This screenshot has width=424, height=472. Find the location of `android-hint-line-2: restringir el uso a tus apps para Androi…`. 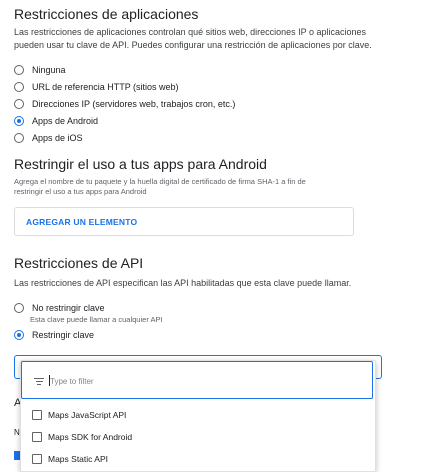

android-hint-line-2: restringir el uso a tus apps para Androi… is located at coordinates (80, 191).